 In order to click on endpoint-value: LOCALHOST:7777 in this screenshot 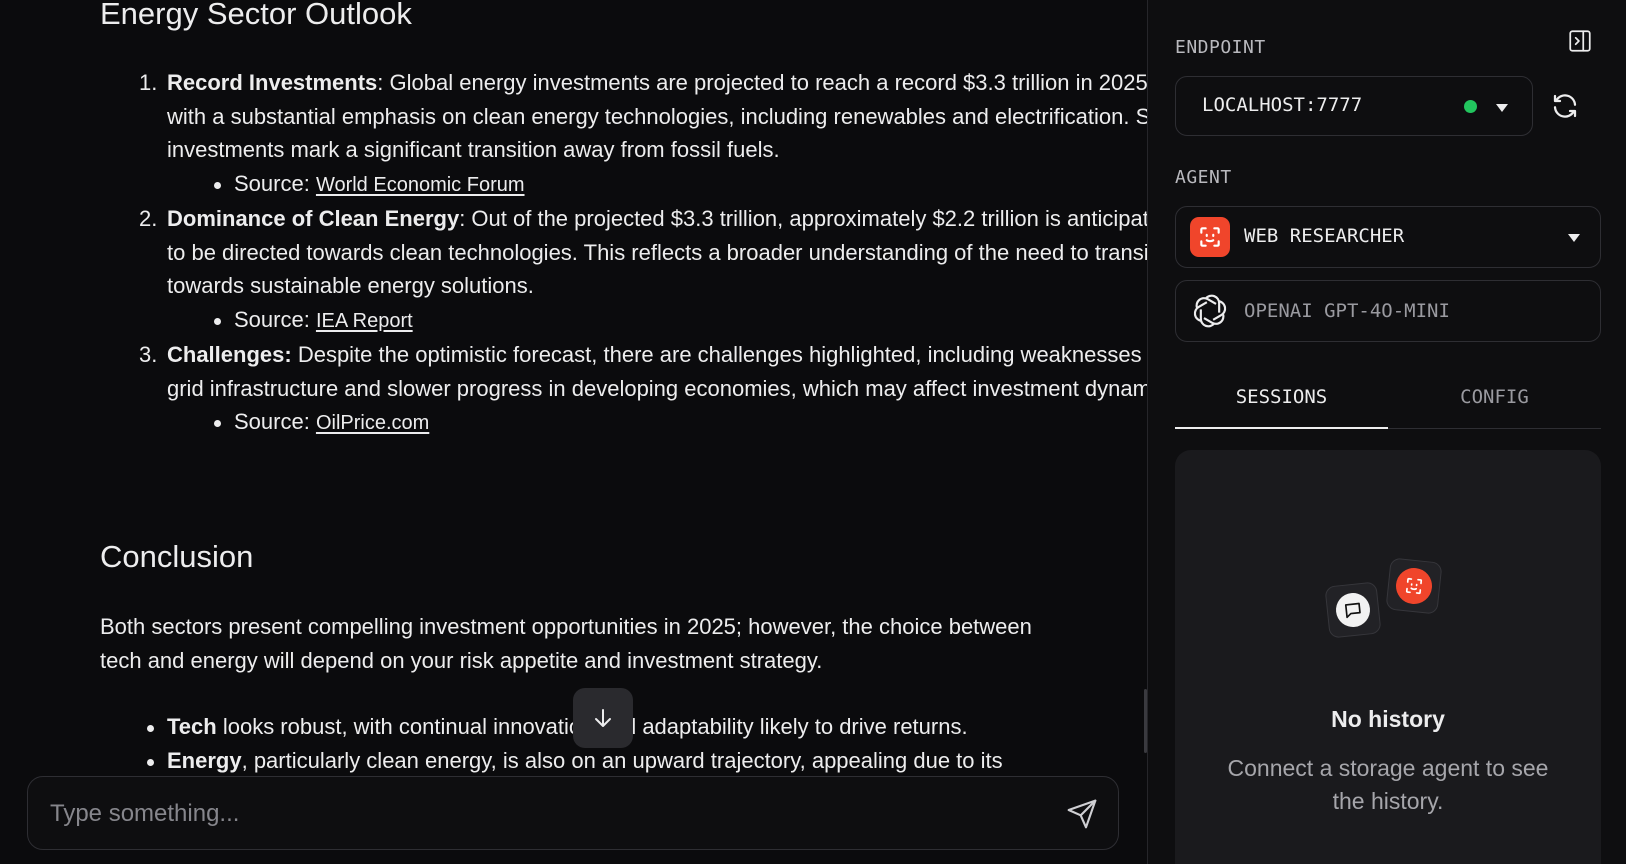, I will do `click(1282, 105)`.